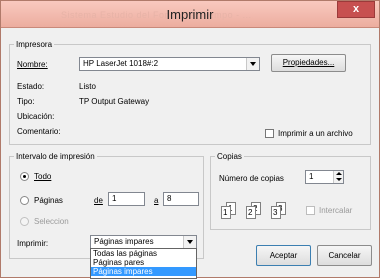 This screenshot has width=380, height=279. I want to click on status-value: Listo, so click(87, 86).